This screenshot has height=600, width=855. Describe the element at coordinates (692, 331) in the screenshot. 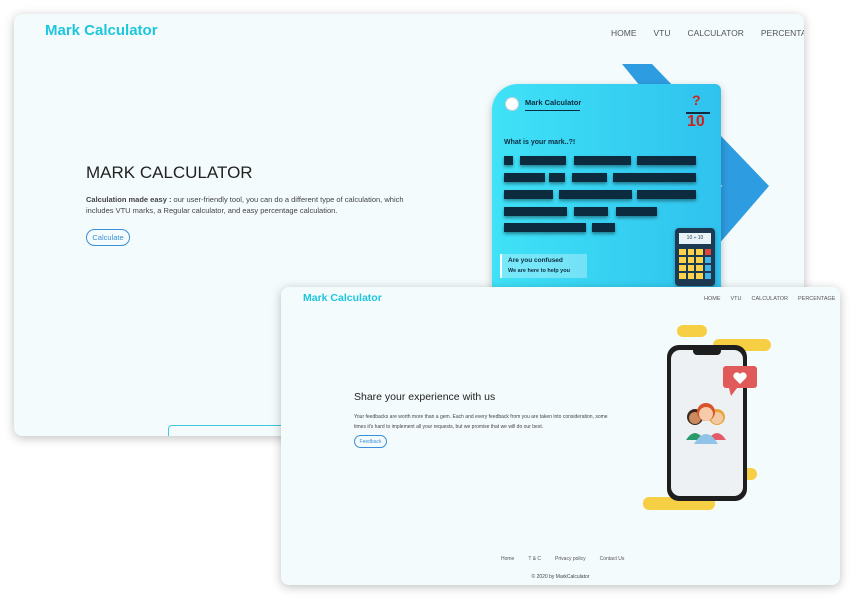

I see `yellow-decoration` at that location.